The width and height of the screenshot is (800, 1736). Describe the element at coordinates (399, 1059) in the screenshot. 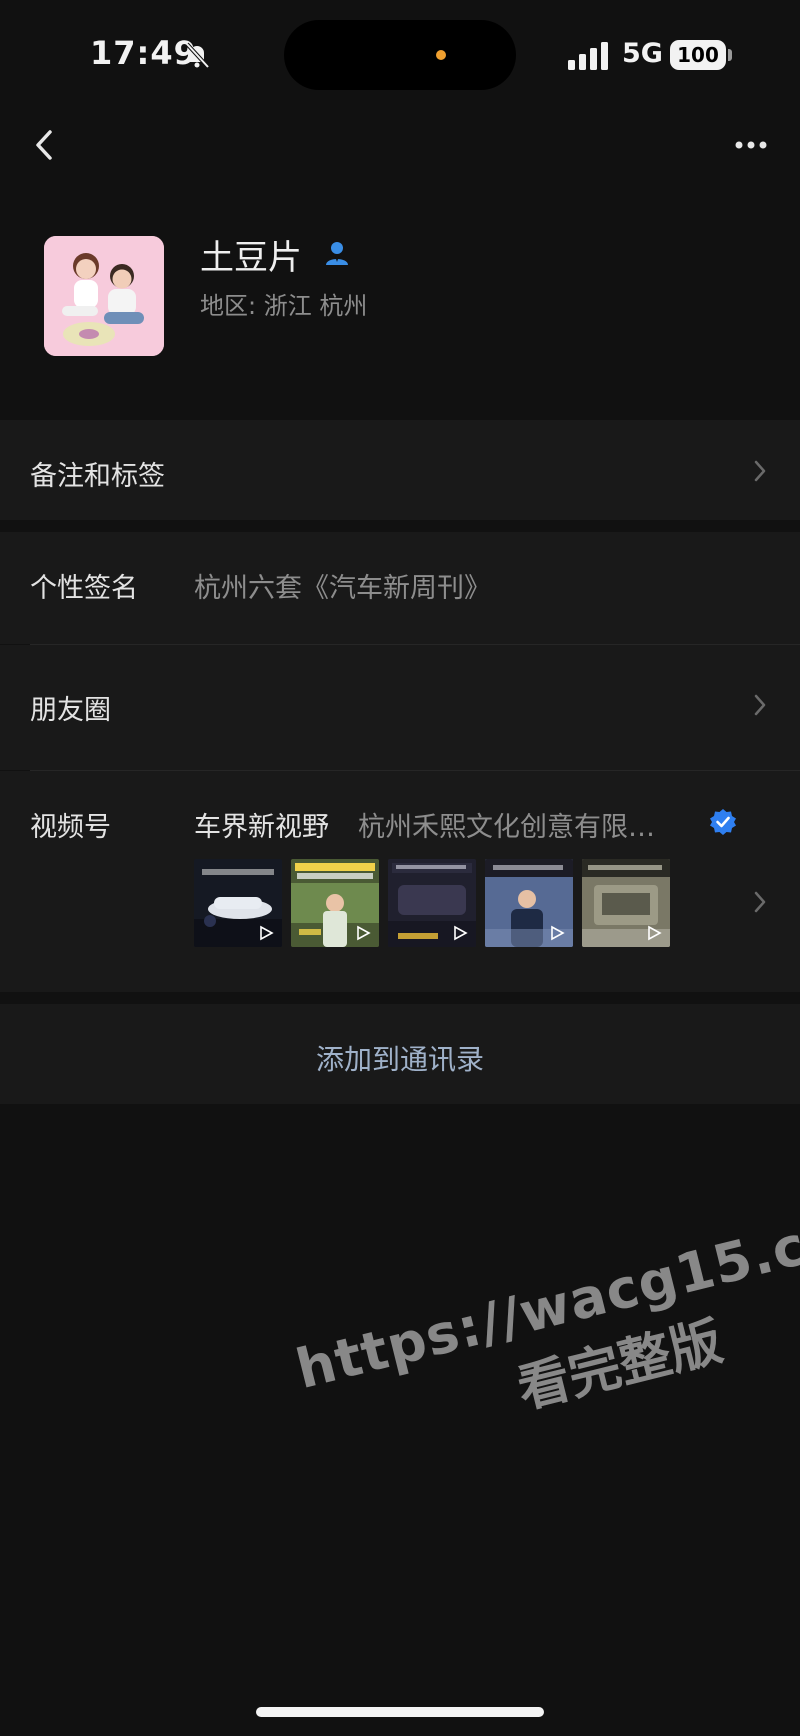

I see `add-to-contacts-label: 添加到通讯录` at that location.